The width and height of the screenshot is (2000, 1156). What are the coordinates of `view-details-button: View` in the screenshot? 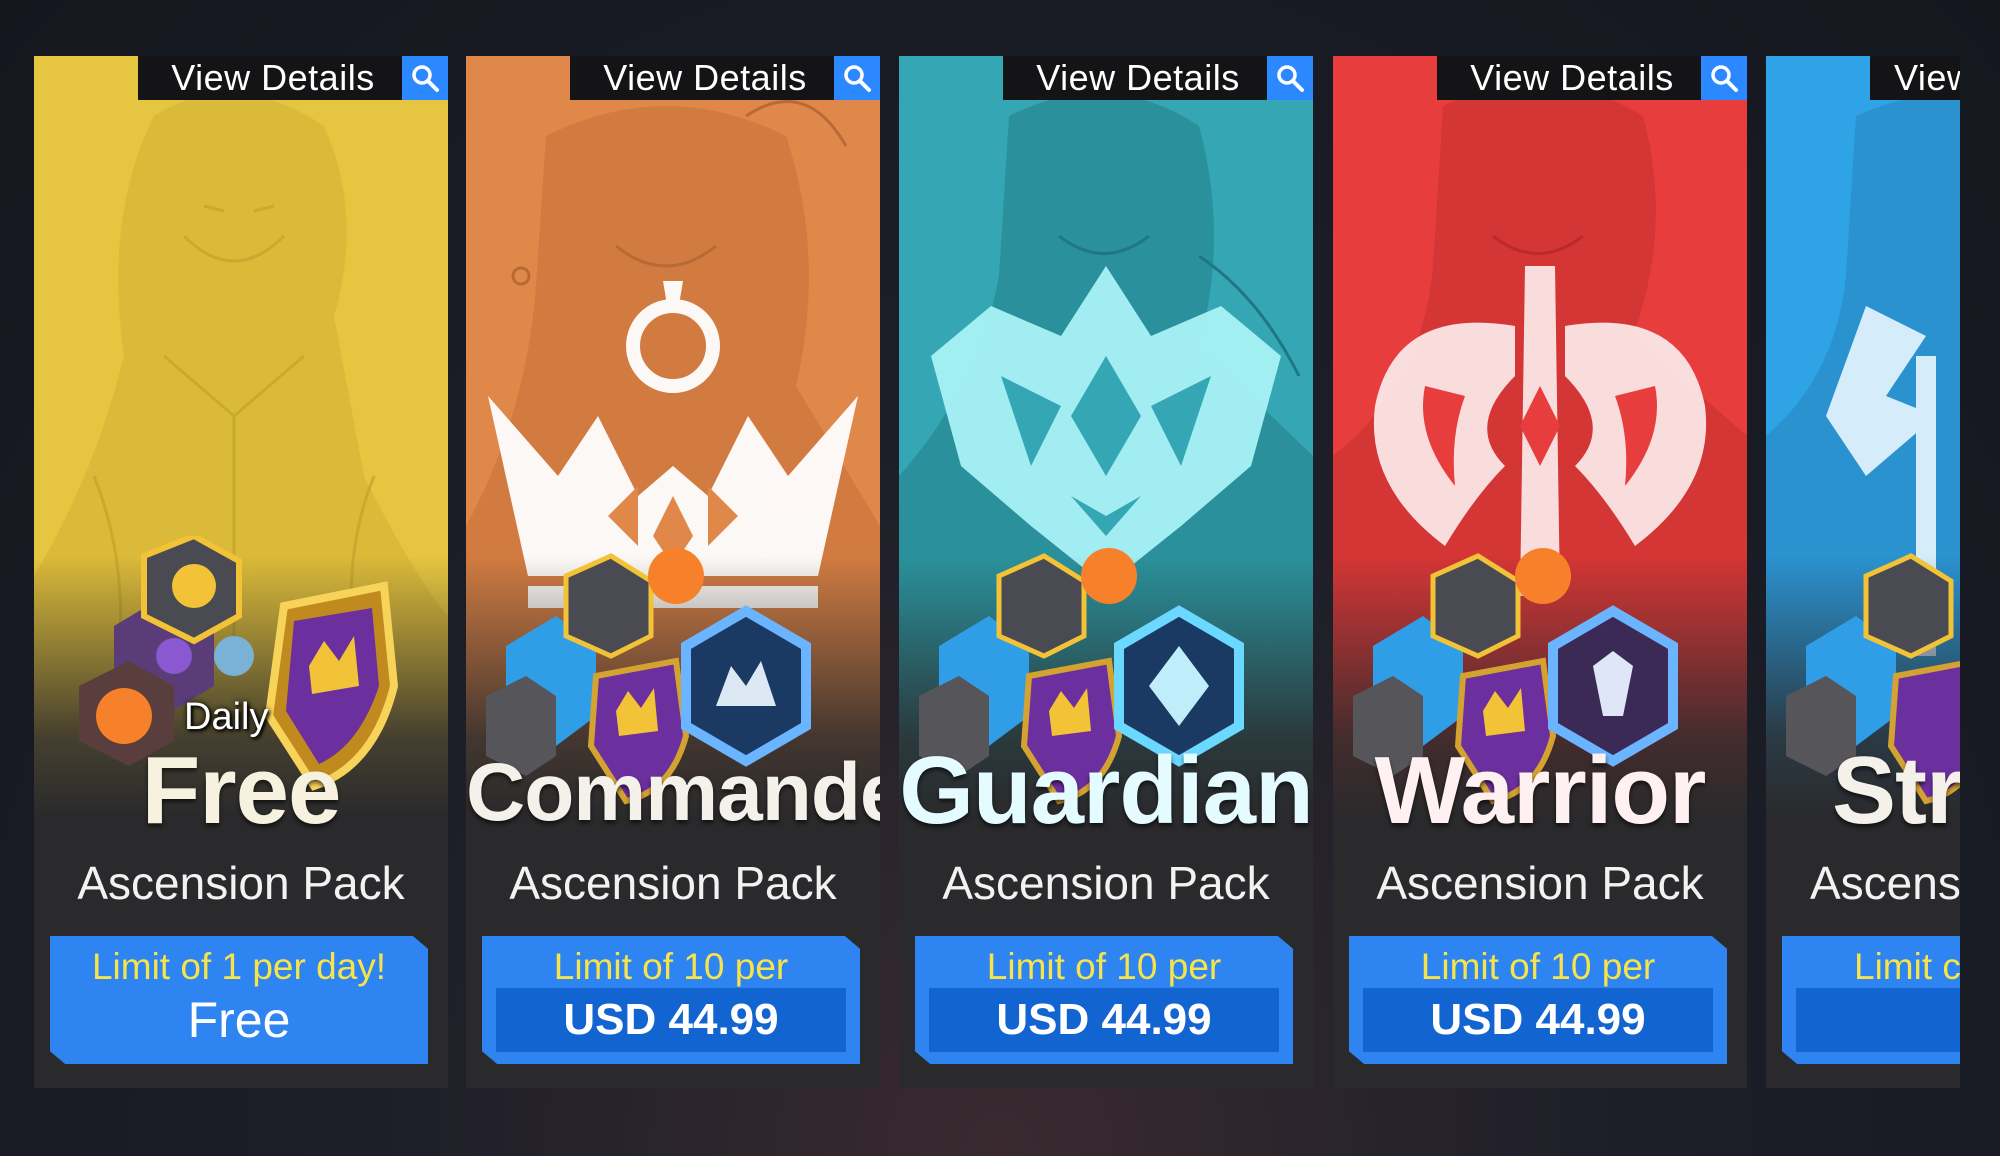 It's located at (1915, 78).